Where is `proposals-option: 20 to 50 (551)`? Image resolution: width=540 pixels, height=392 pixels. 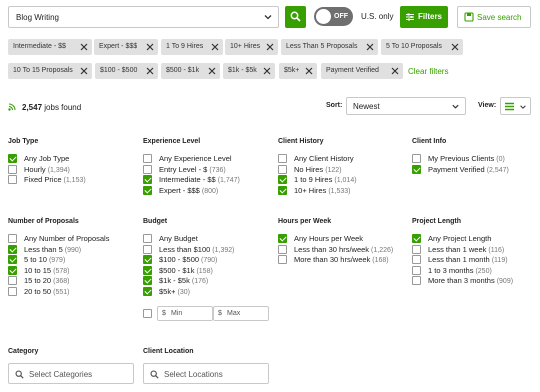 proposals-option: 20 to 50 (551) is located at coordinates (70, 291).